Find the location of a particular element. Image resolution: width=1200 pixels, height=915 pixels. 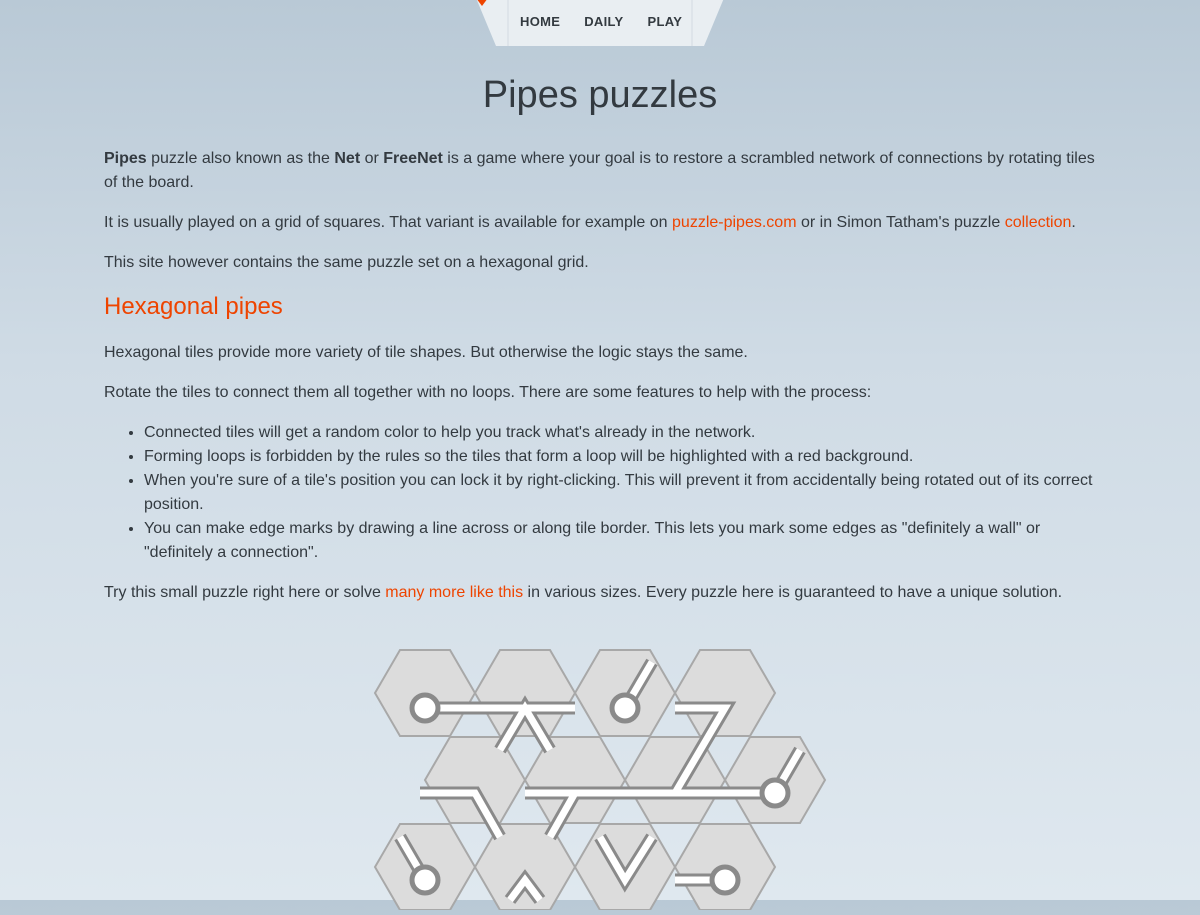

puzzle-board is located at coordinates (600, 777).